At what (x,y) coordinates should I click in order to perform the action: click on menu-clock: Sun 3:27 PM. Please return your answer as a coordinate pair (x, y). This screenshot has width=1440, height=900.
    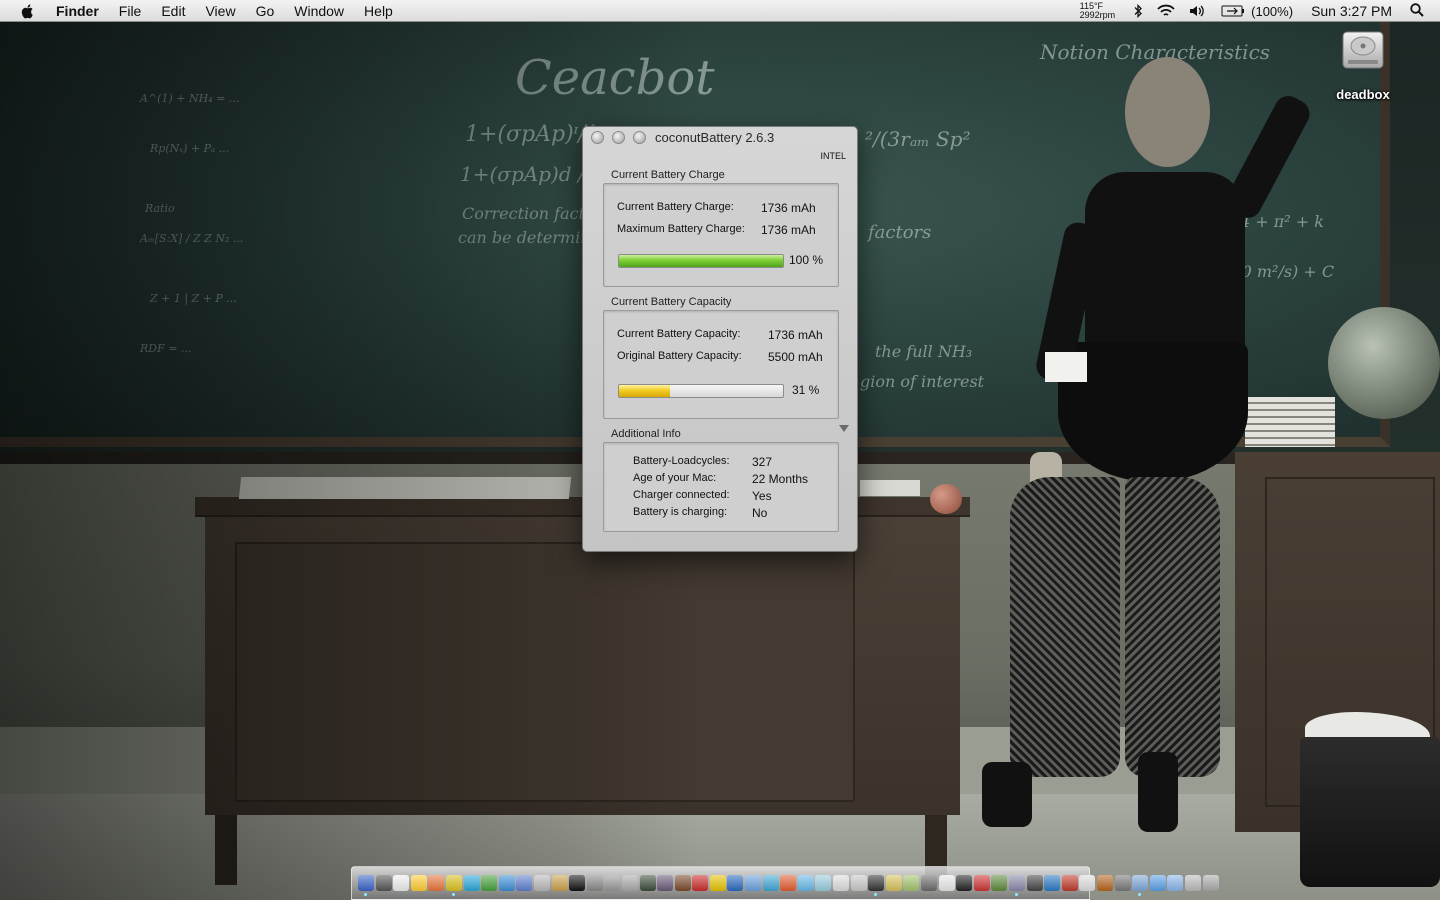
    Looking at the image, I should click on (1351, 11).